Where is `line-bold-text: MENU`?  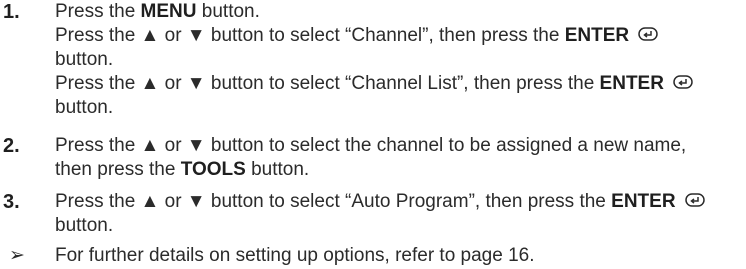
line-bold-text: MENU is located at coordinates (168, 11).